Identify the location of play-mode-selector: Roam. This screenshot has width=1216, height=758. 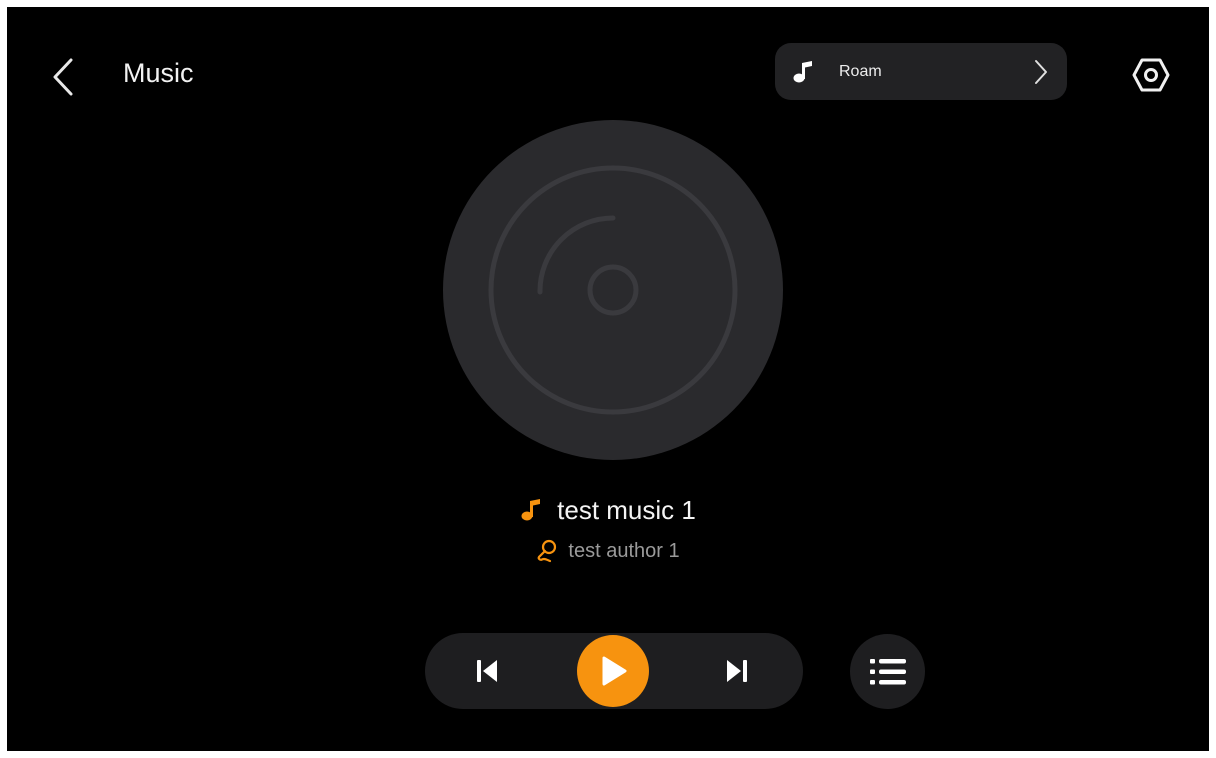
(921, 71).